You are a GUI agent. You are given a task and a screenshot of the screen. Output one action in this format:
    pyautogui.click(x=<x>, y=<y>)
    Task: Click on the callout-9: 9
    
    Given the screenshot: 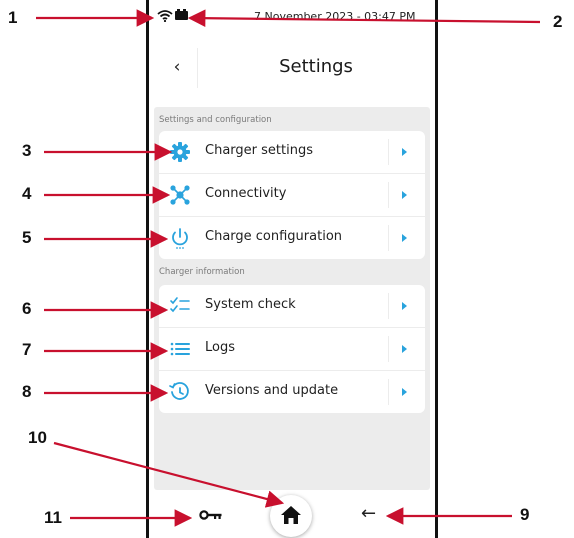 What is the action you would take?
    pyautogui.click(x=525, y=514)
    